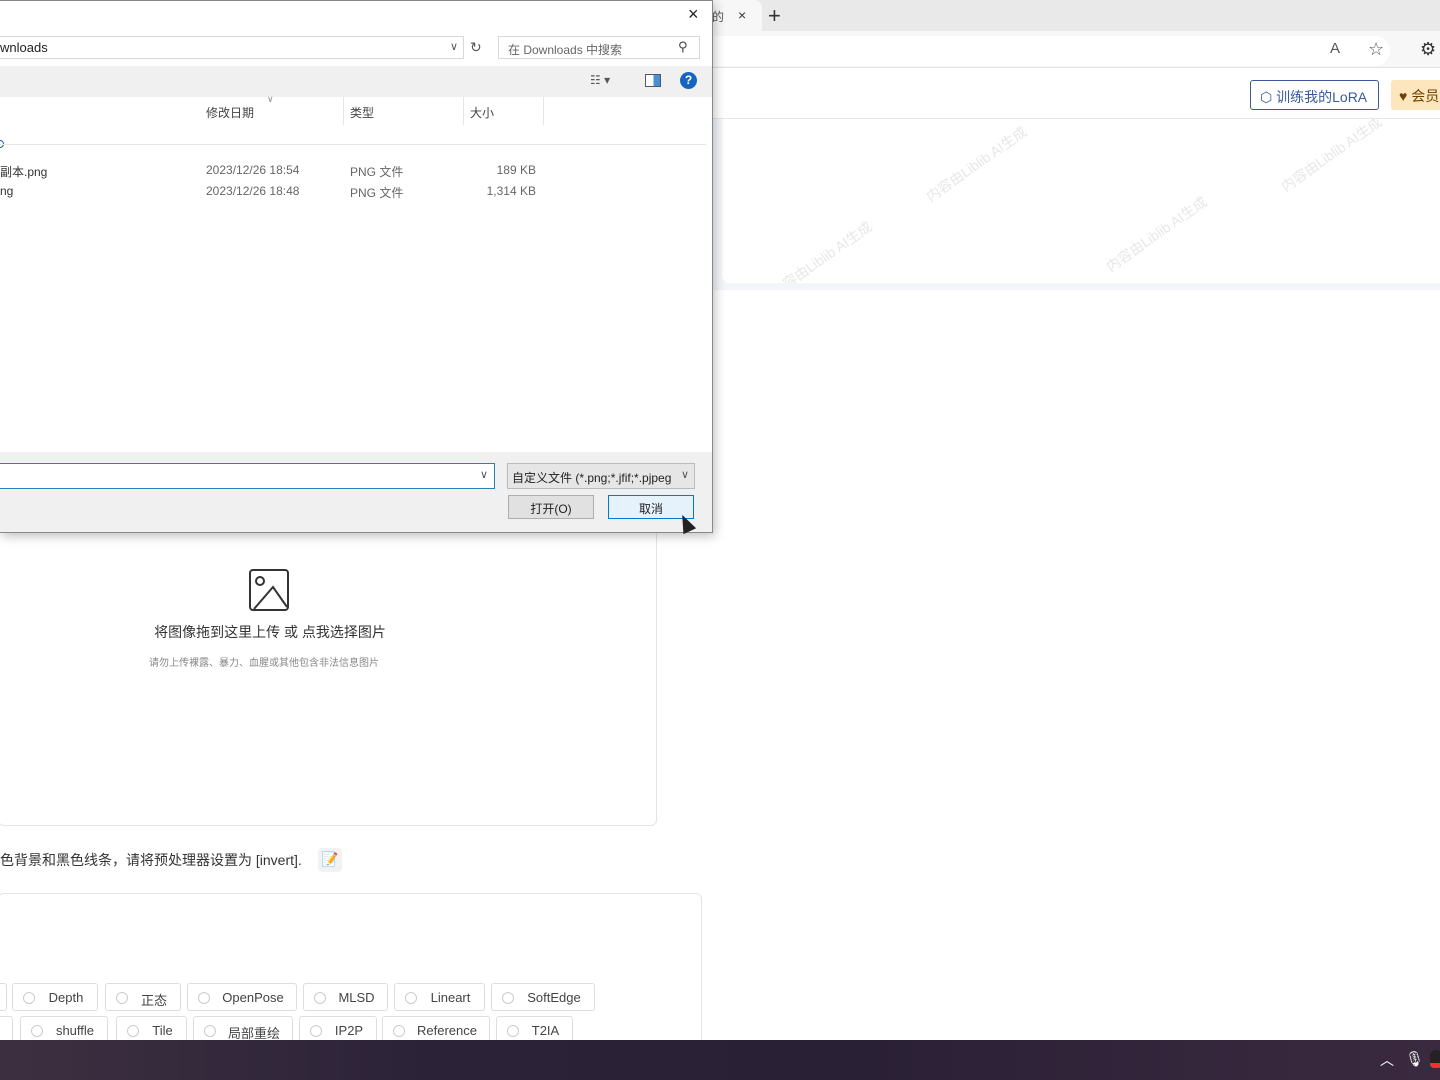 The image size is (1440, 1080). I want to click on control-type-lineart: Lineart, so click(439, 997).